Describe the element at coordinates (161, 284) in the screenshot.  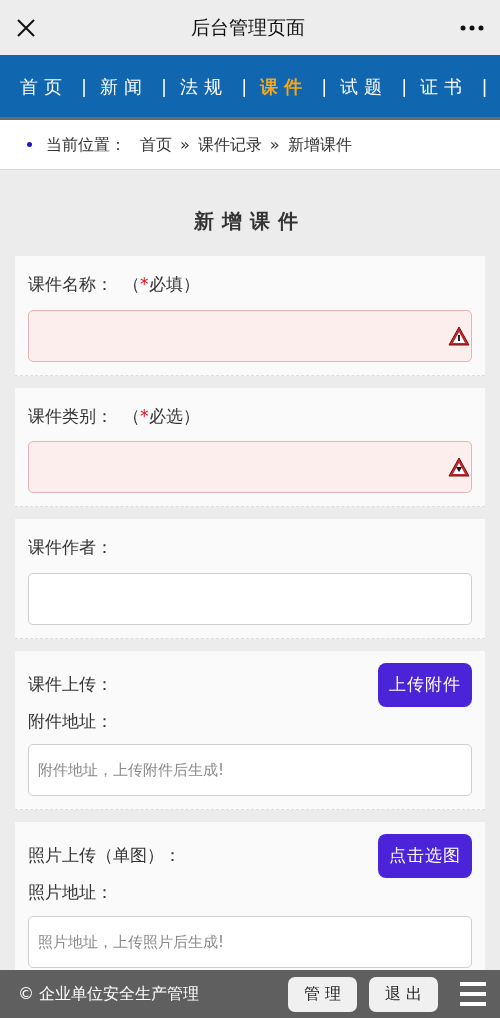
I see `required-note: （*必填）` at that location.